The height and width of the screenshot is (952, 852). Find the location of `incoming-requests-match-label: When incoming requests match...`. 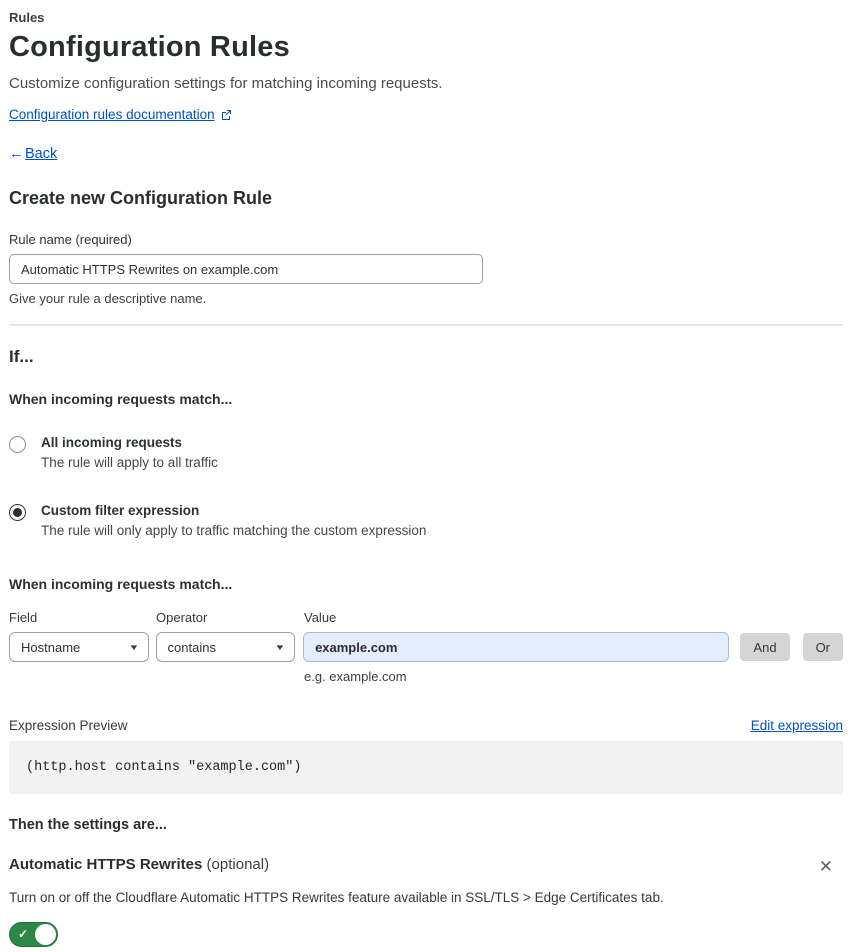

incoming-requests-match-label: When incoming requests match... is located at coordinates (121, 399).